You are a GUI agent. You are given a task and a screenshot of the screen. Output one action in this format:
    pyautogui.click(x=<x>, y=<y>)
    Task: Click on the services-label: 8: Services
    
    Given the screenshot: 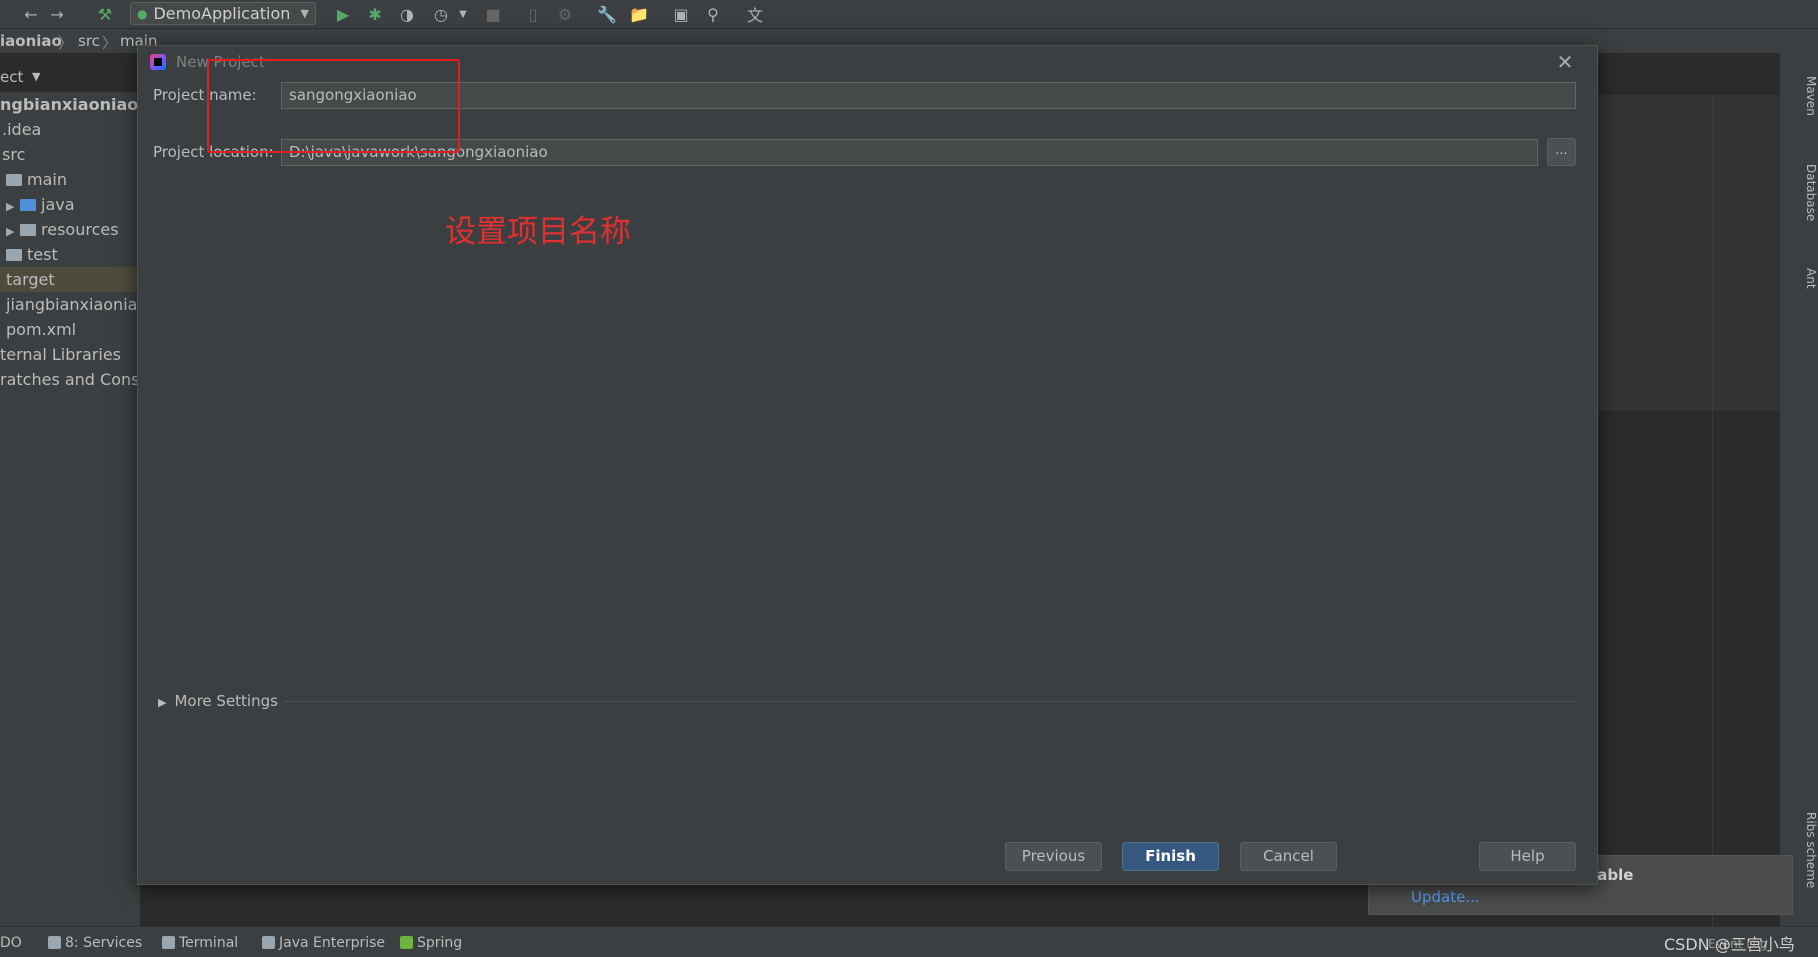 What is the action you would take?
    pyautogui.click(x=104, y=943)
    